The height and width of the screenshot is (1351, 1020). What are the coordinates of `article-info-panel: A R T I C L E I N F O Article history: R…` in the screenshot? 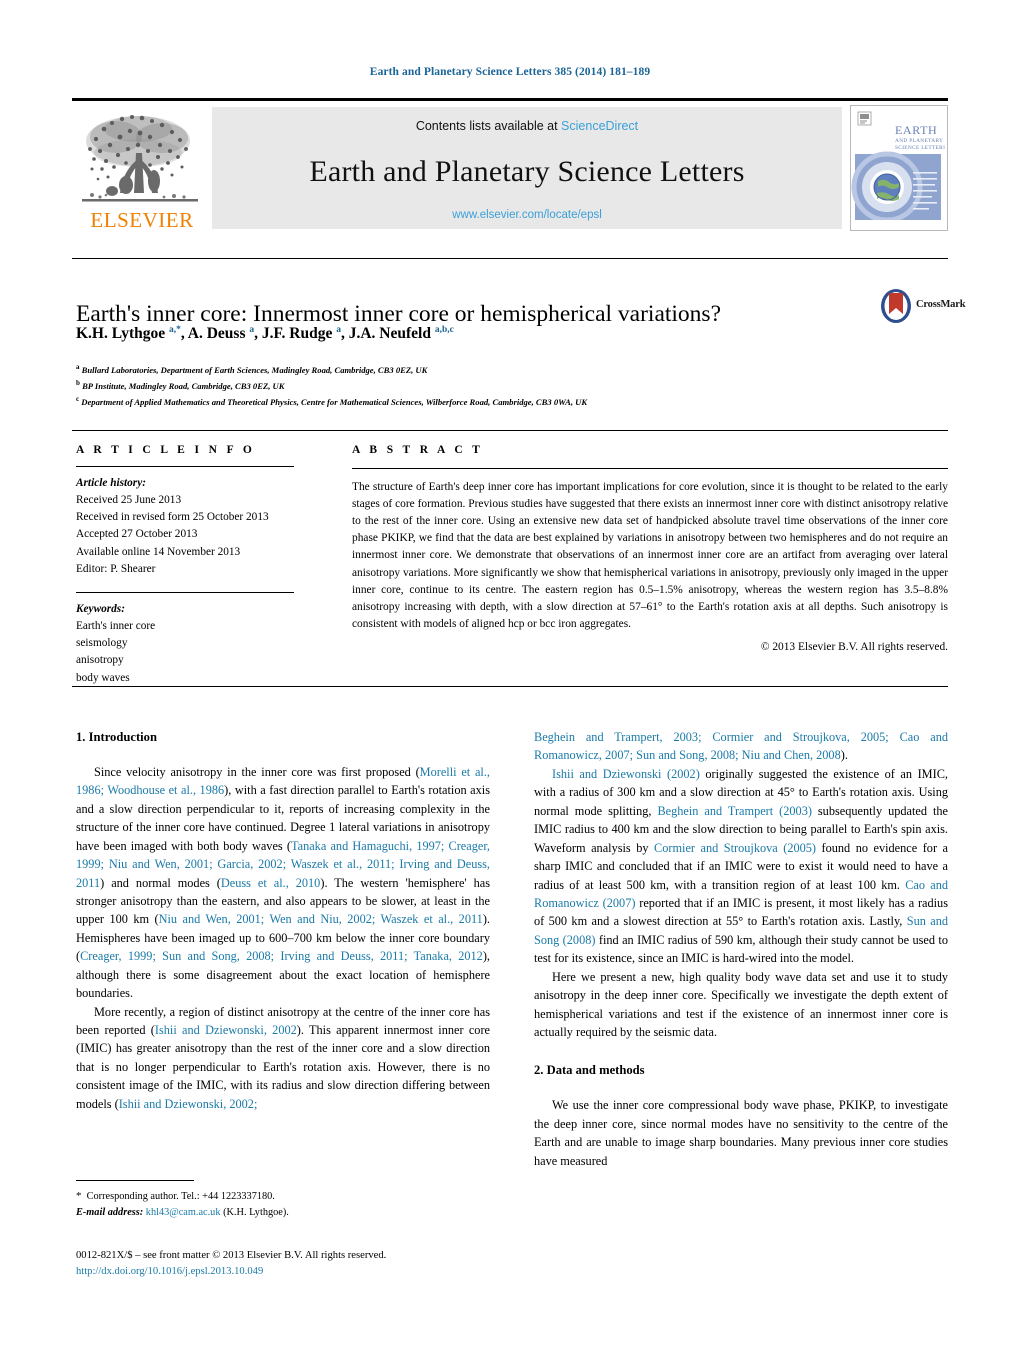 It's located at (191, 565).